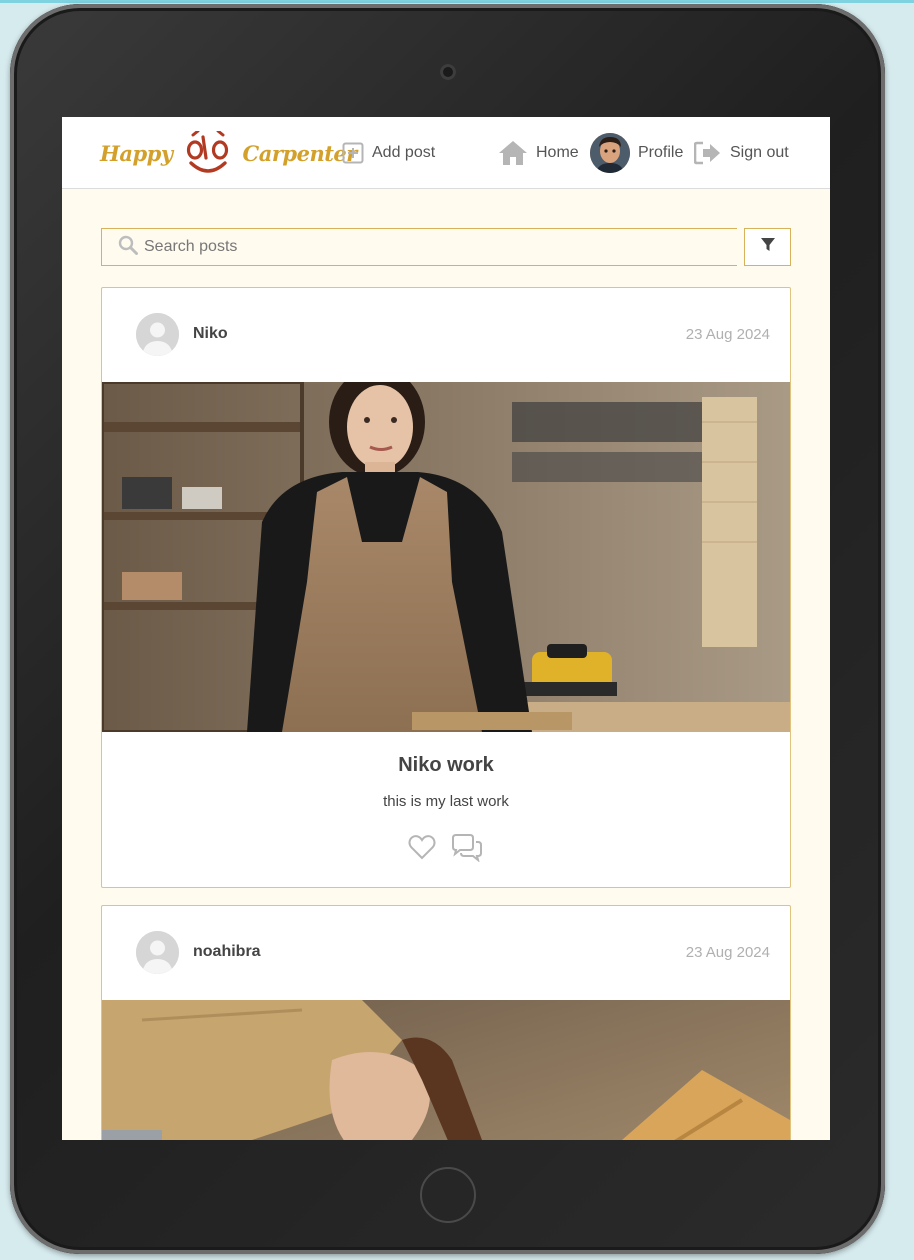  I want to click on post-author-name: noahibra, so click(227, 952).